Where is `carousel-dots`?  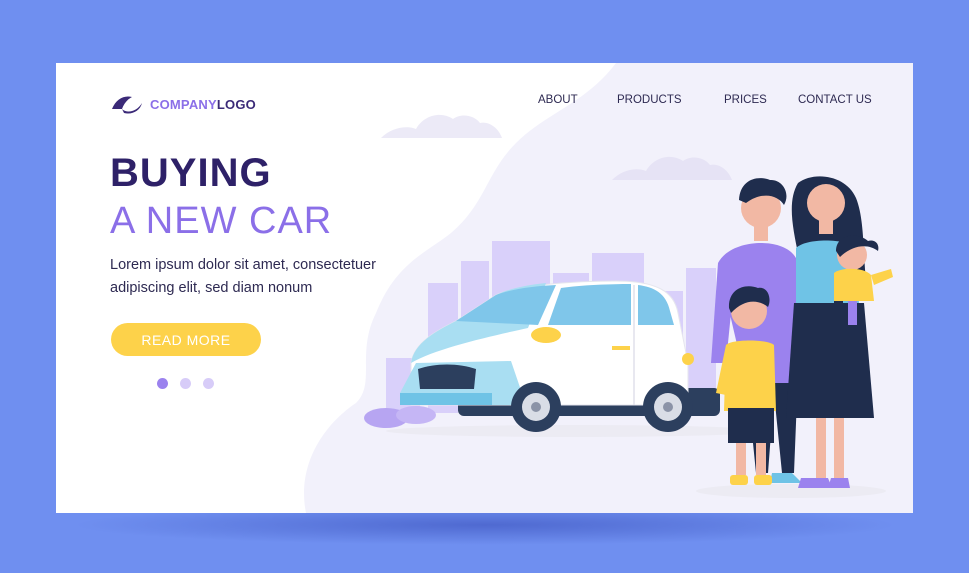
carousel-dots is located at coordinates (191, 383).